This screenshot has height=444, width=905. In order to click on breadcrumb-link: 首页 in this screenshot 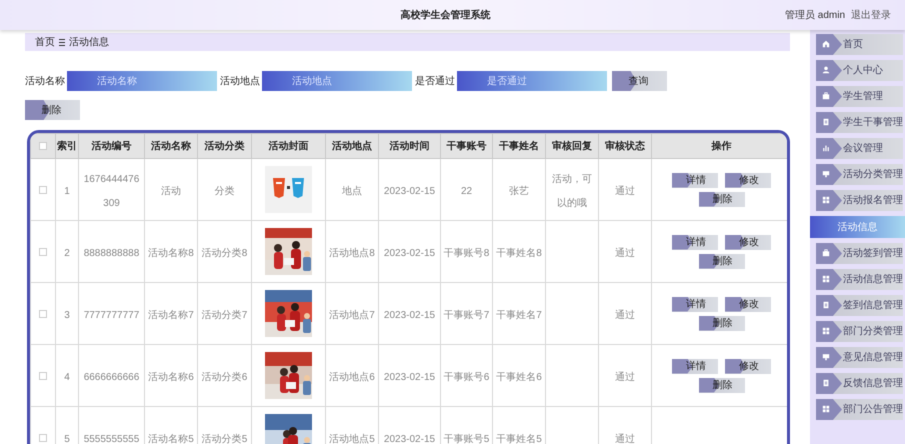, I will do `click(45, 42)`.